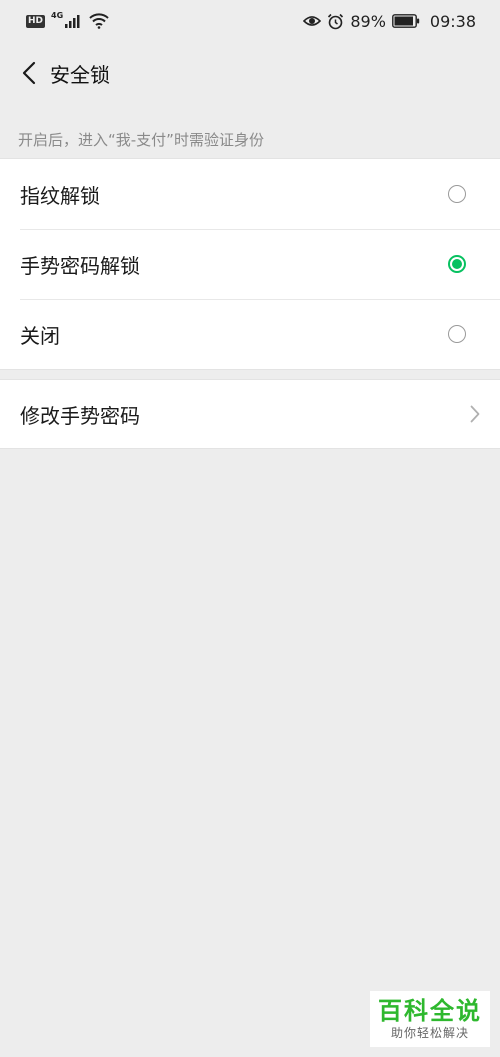 This screenshot has height=1057, width=500. What do you see at coordinates (80, 415) in the screenshot?
I see `modify-gesture-label: 修改手势密码` at bounding box center [80, 415].